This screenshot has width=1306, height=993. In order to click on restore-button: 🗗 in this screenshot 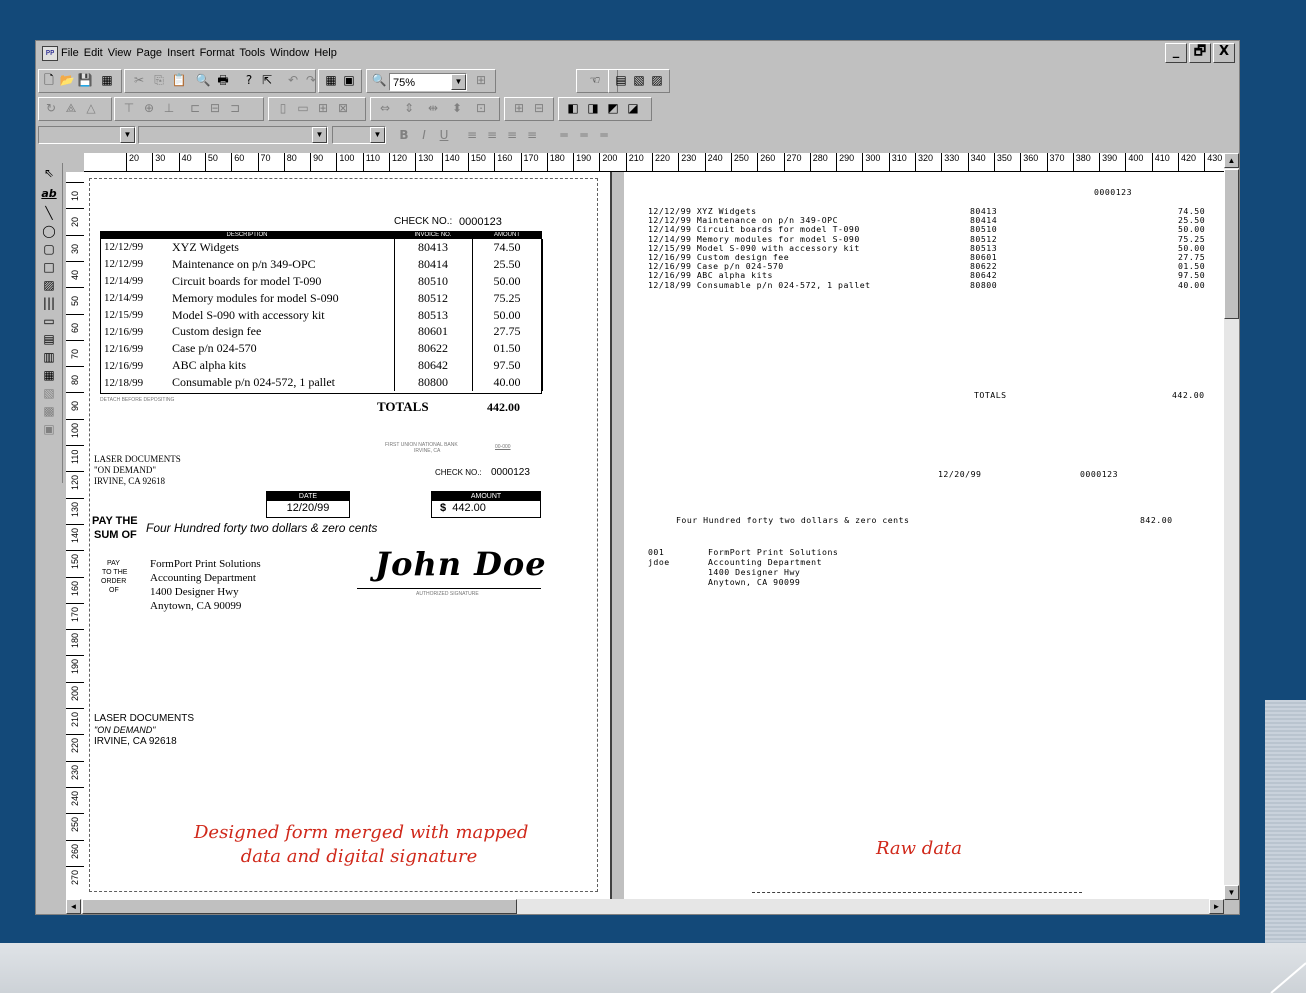, I will do `click(1200, 53)`.